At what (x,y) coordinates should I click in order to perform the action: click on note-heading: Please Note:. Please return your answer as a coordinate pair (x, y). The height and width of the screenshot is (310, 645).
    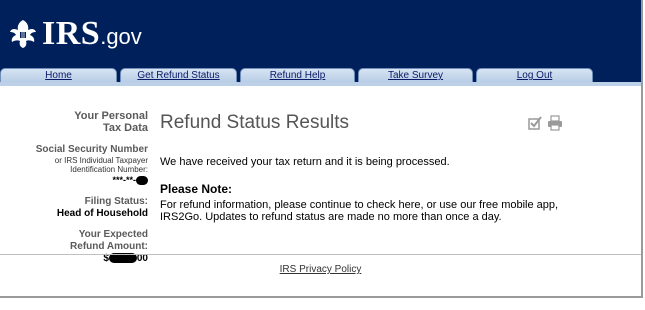
    Looking at the image, I should click on (196, 189).